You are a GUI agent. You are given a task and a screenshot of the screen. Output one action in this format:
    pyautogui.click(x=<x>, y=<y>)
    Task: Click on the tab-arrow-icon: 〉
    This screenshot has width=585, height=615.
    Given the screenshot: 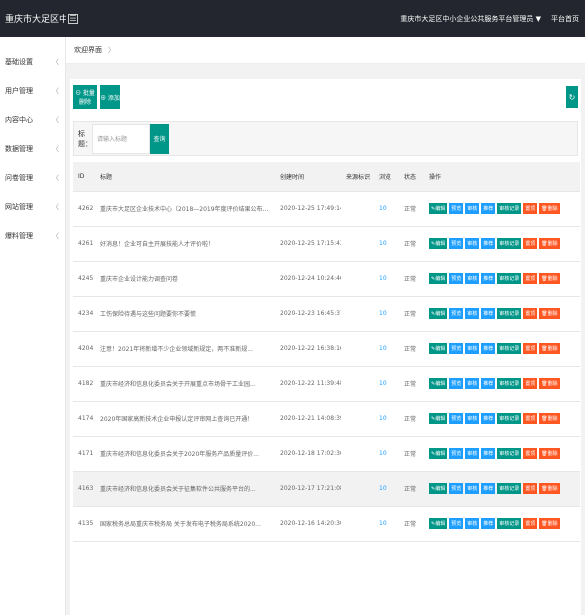 What is the action you would take?
    pyautogui.click(x=111, y=50)
    